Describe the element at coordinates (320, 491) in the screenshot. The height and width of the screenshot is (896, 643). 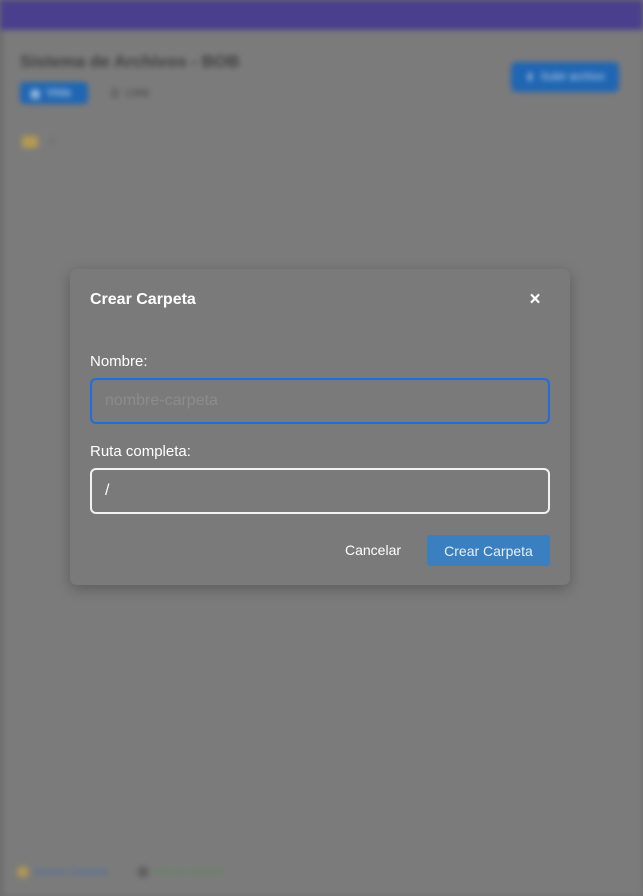
I see `full-path-input` at that location.